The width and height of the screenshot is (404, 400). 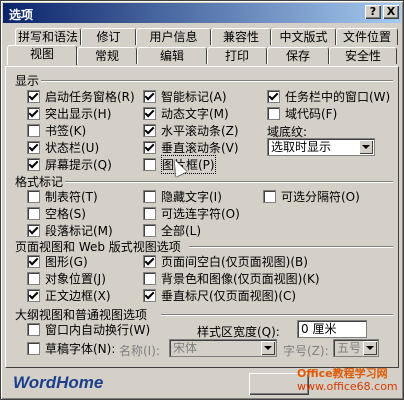 I want to click on site-watermark: Office教程学习网 www.office68.com, so click(x=347, y=380).